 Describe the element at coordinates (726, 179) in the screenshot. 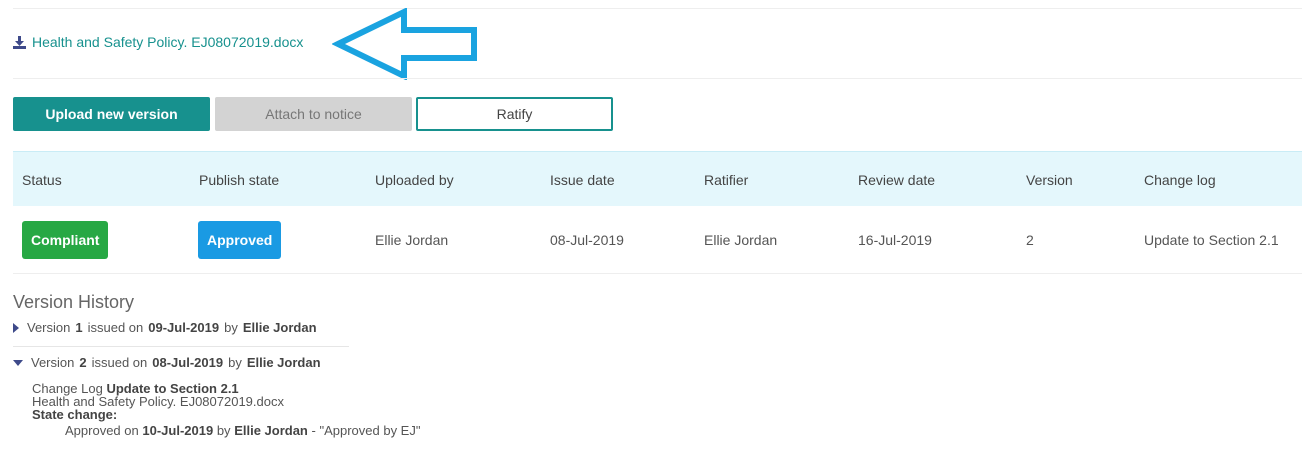

I see `column-header-ratifier: Ratifier` at that location.